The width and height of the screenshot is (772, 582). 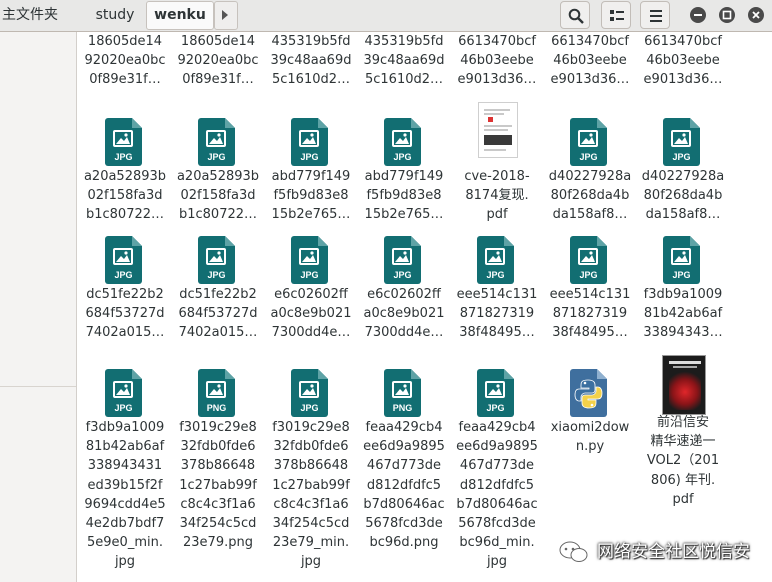 I want to click on breadcrumb-forward-button, so click(x=226, y=15).